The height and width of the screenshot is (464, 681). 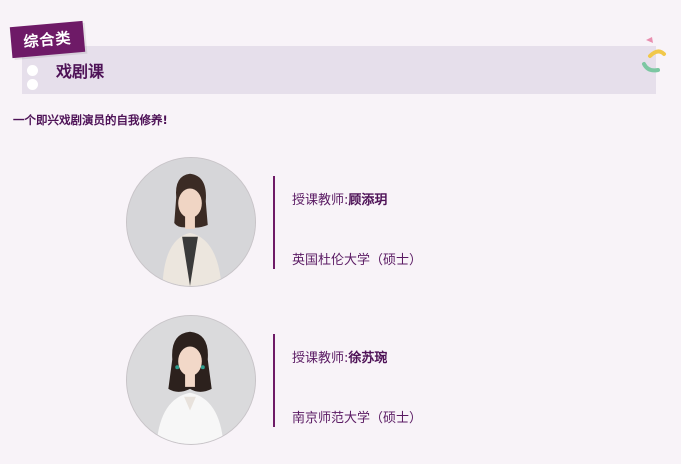 I want to click on category-tag: 综合类, so click(x=47, y=39).